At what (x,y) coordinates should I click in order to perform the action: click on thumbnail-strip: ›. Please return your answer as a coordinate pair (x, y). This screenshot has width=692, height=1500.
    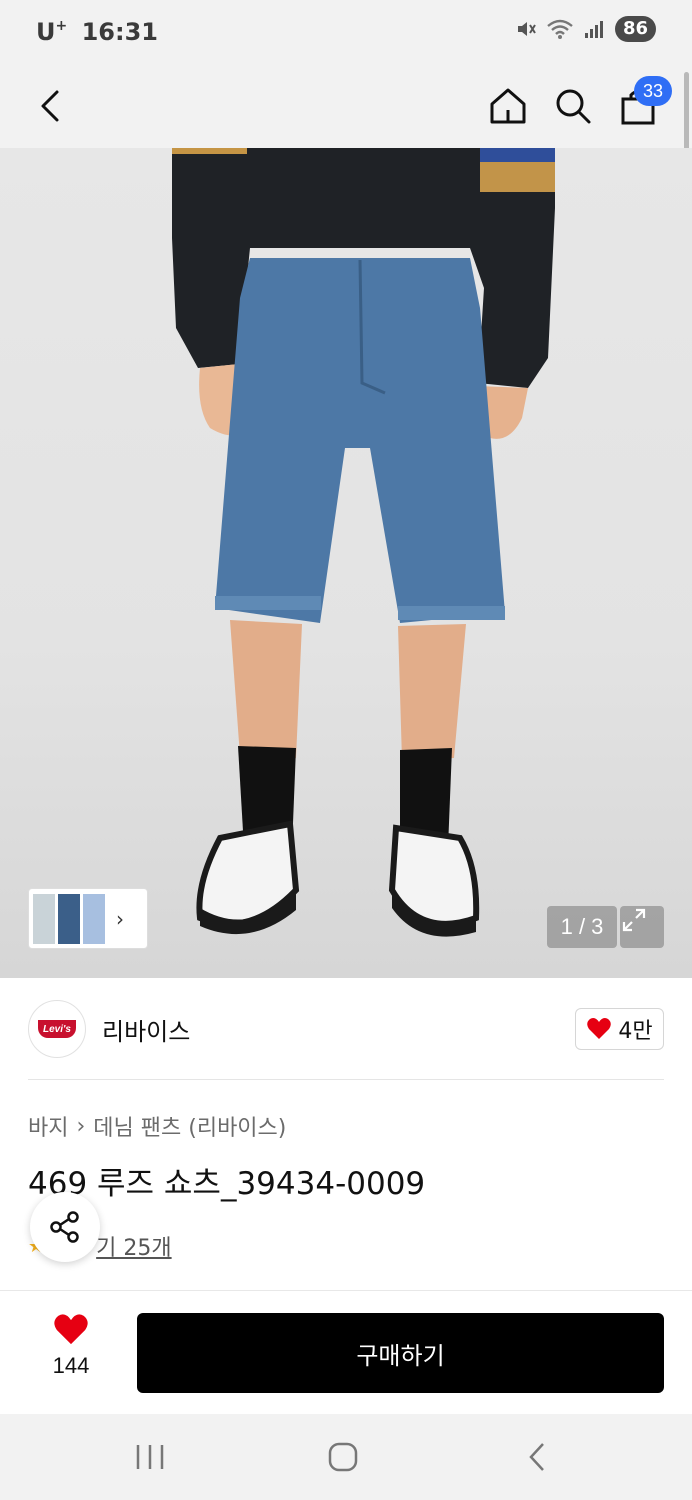
    Looking at the image, I should click on (88, 918).